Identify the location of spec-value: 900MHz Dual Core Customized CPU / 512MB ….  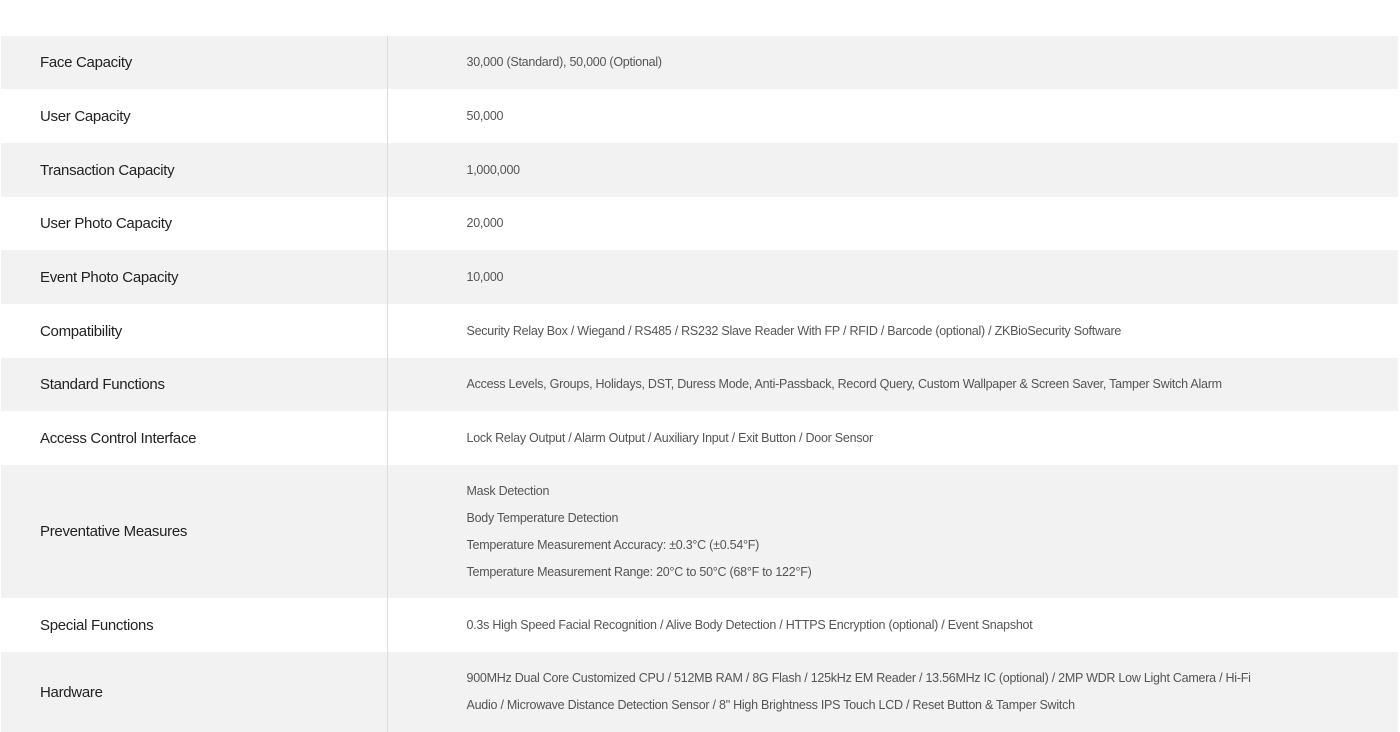
(892, 692).